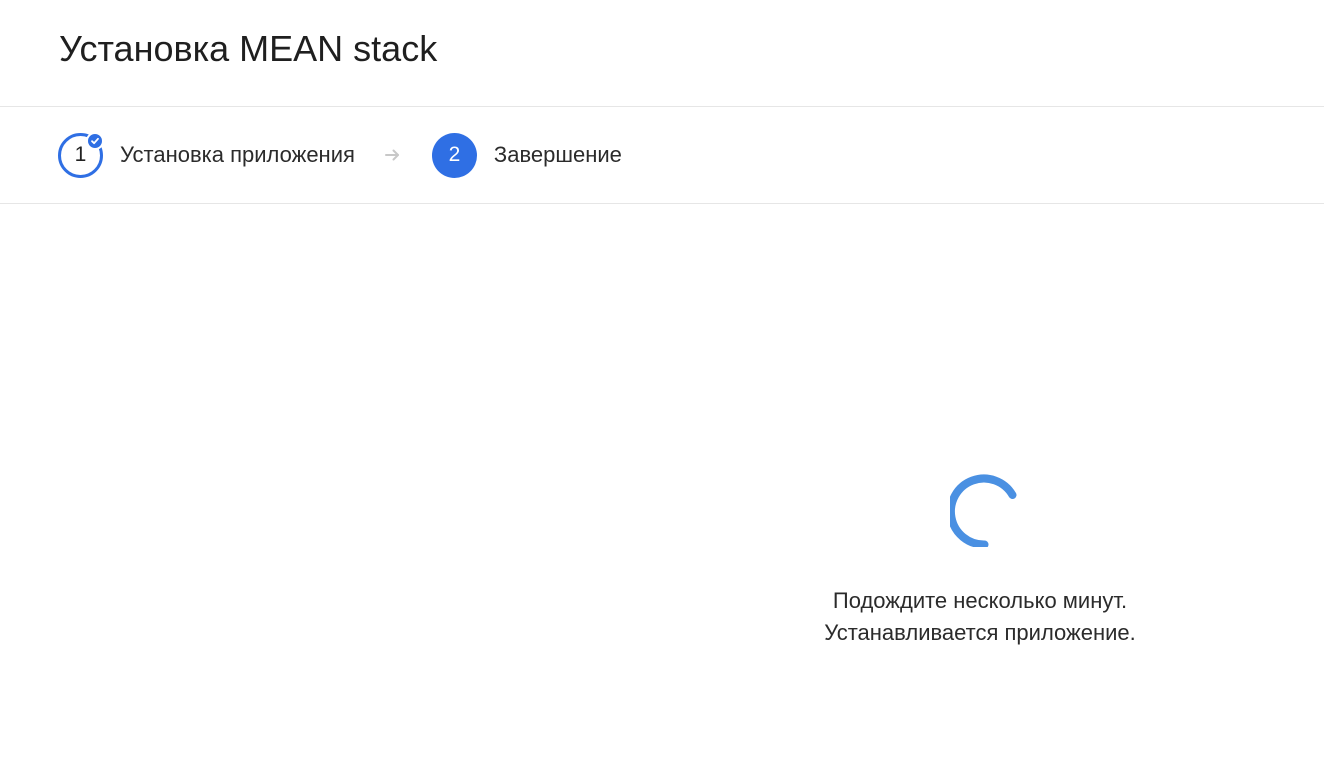 This screenshot has height=760, width=1324. Describe the element at coordinates (662, 155) in the screenshot. I see `stepper: 1 Установка приложения 2 Завершение` at that location.